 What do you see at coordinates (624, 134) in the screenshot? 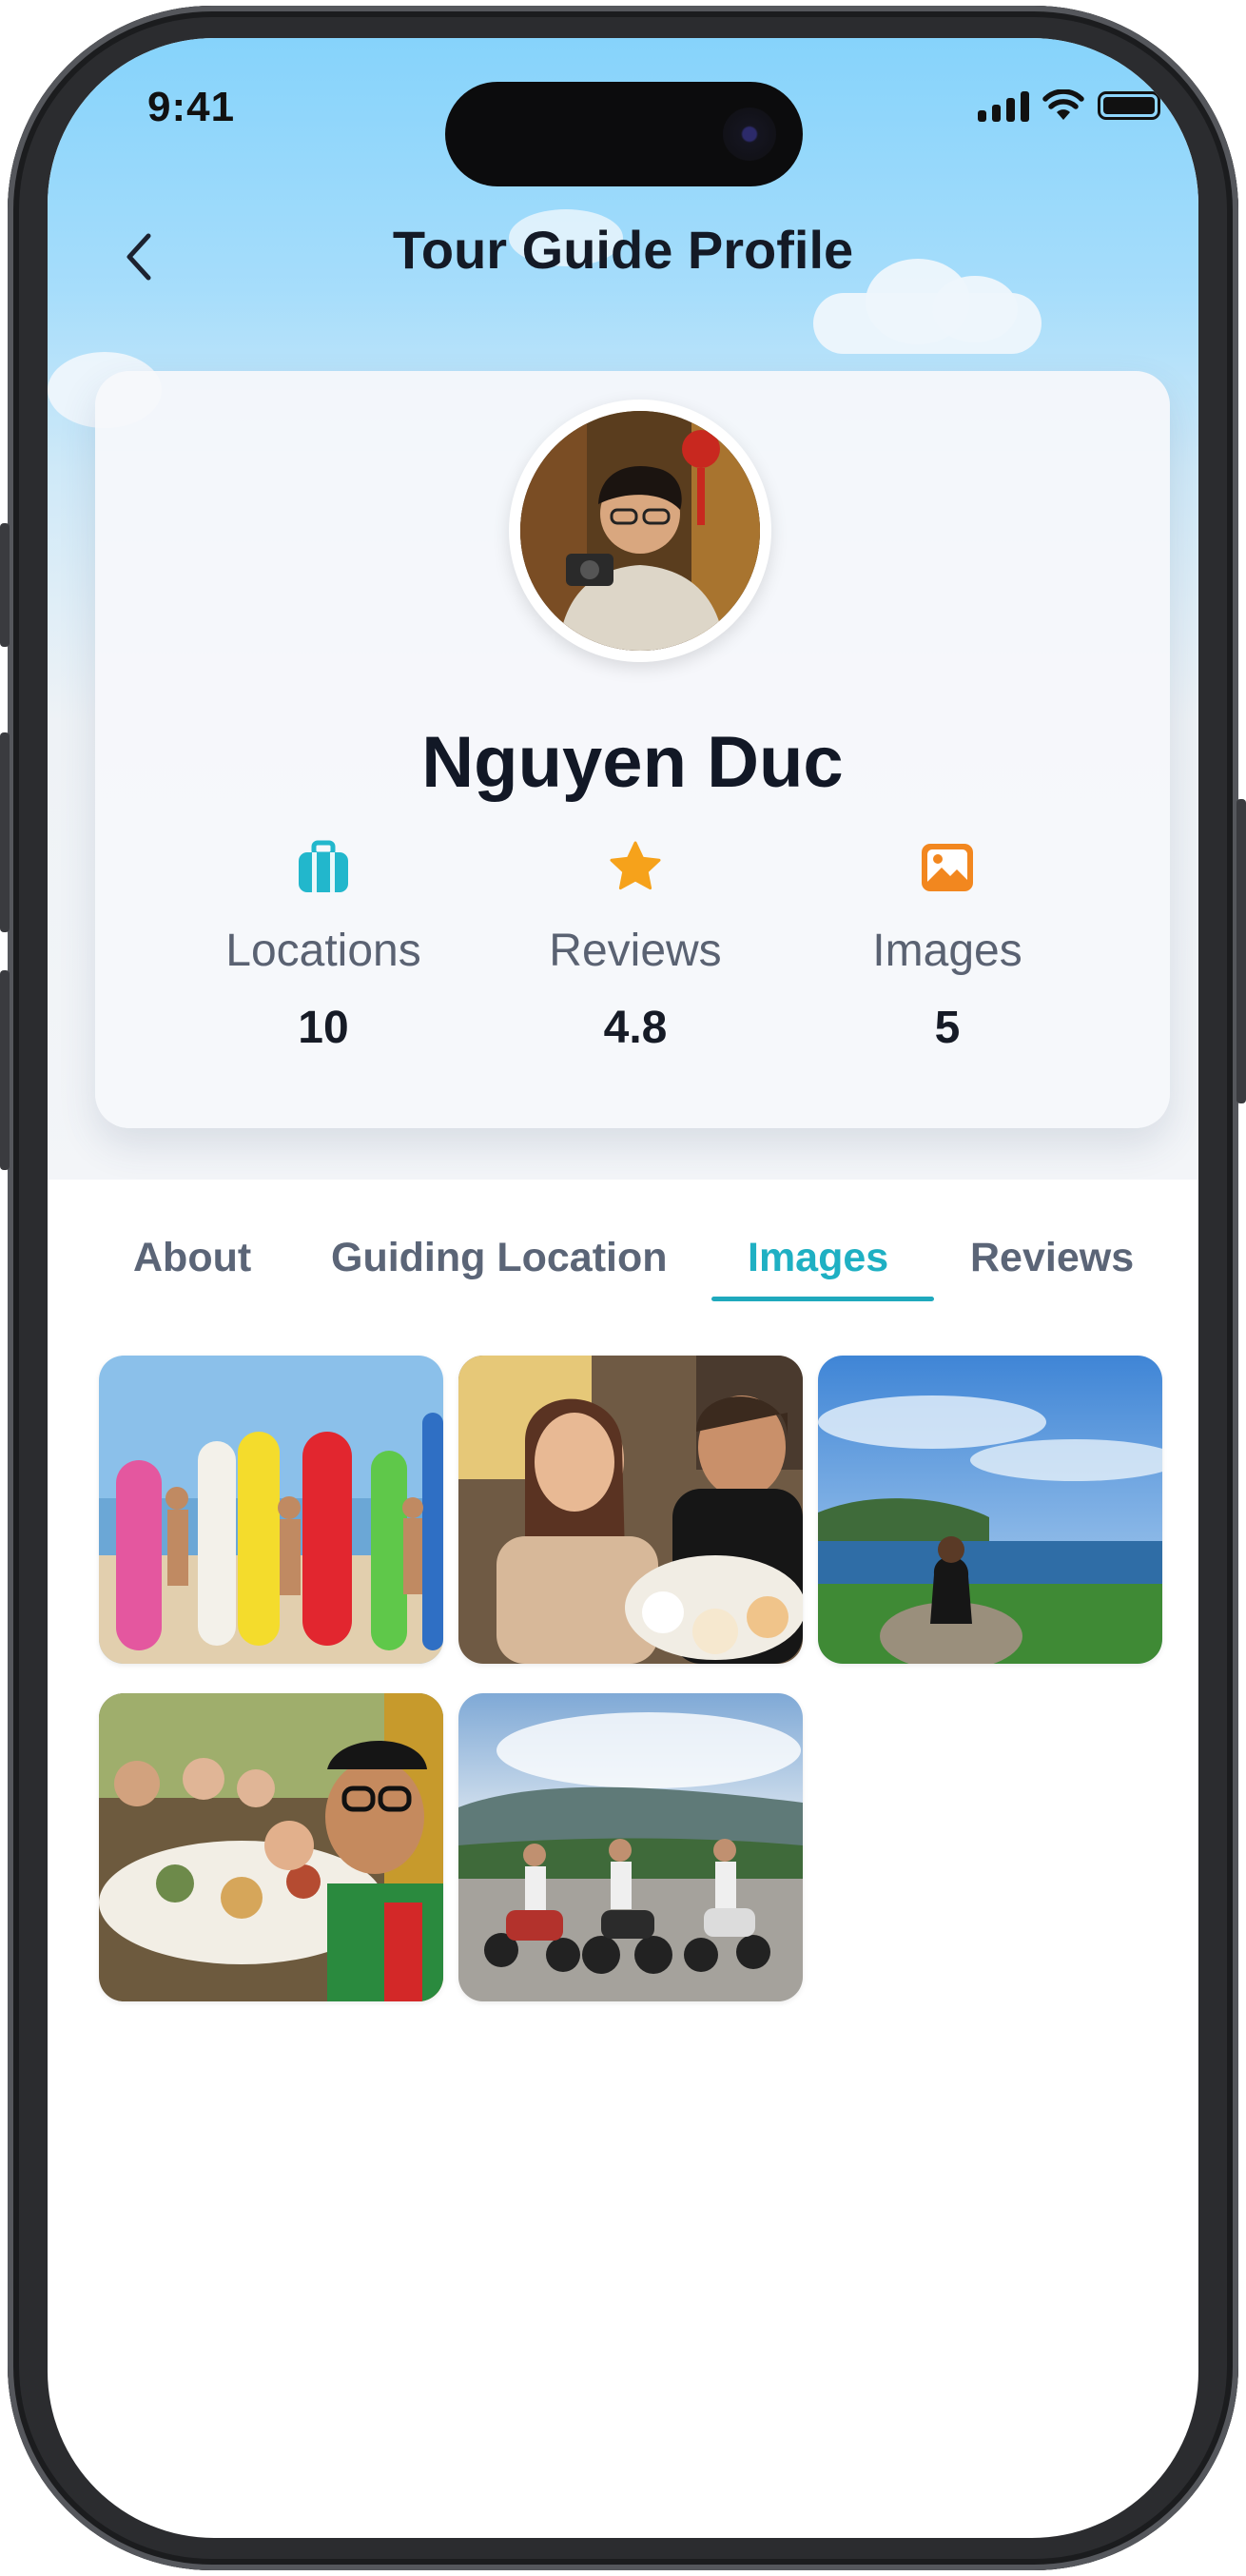
I see `dynamic-island` at bounding box center [624, 134].